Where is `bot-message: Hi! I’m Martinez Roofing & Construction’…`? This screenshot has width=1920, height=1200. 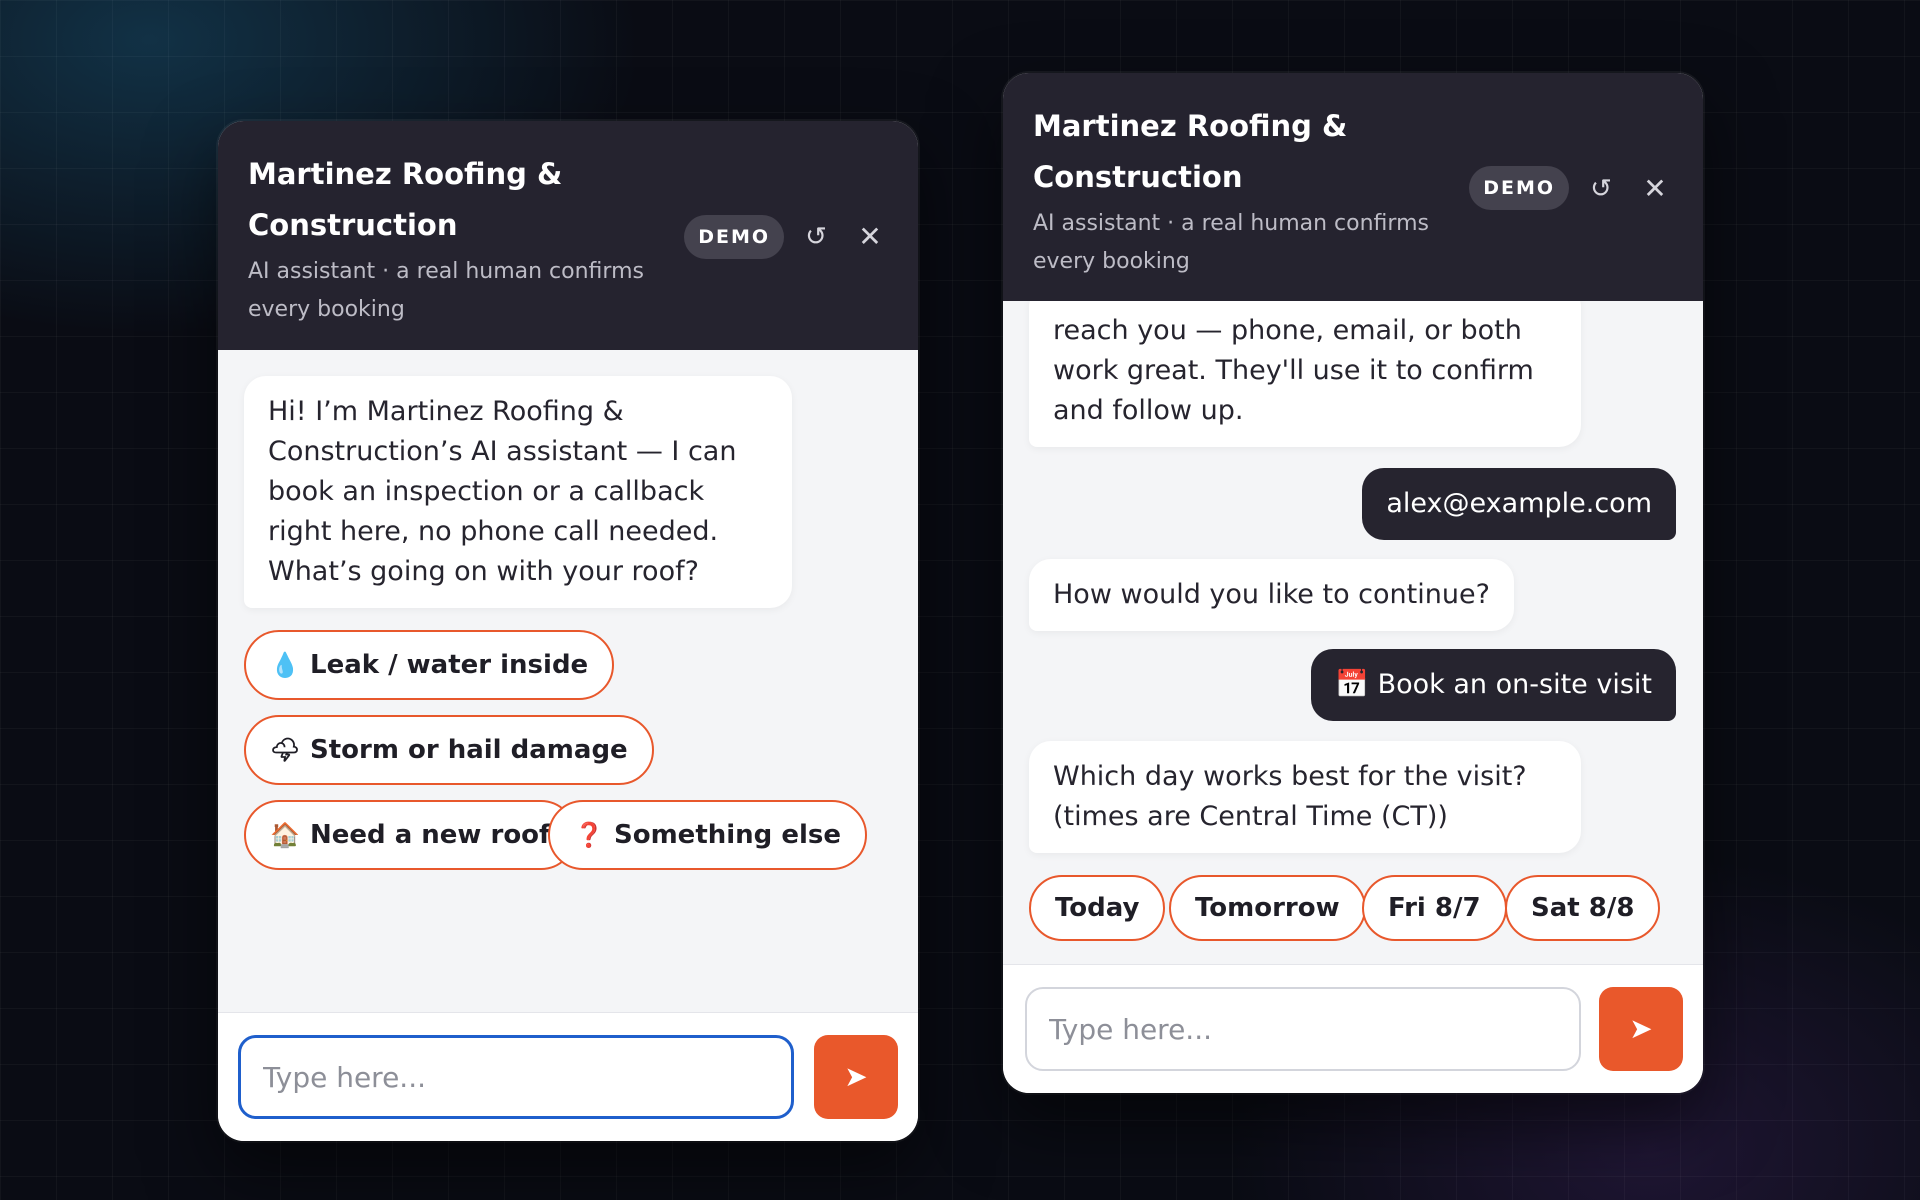
bot-message: Hi! I’m Martinez Roofing & Construction’… is located at coordinates (518, 492).